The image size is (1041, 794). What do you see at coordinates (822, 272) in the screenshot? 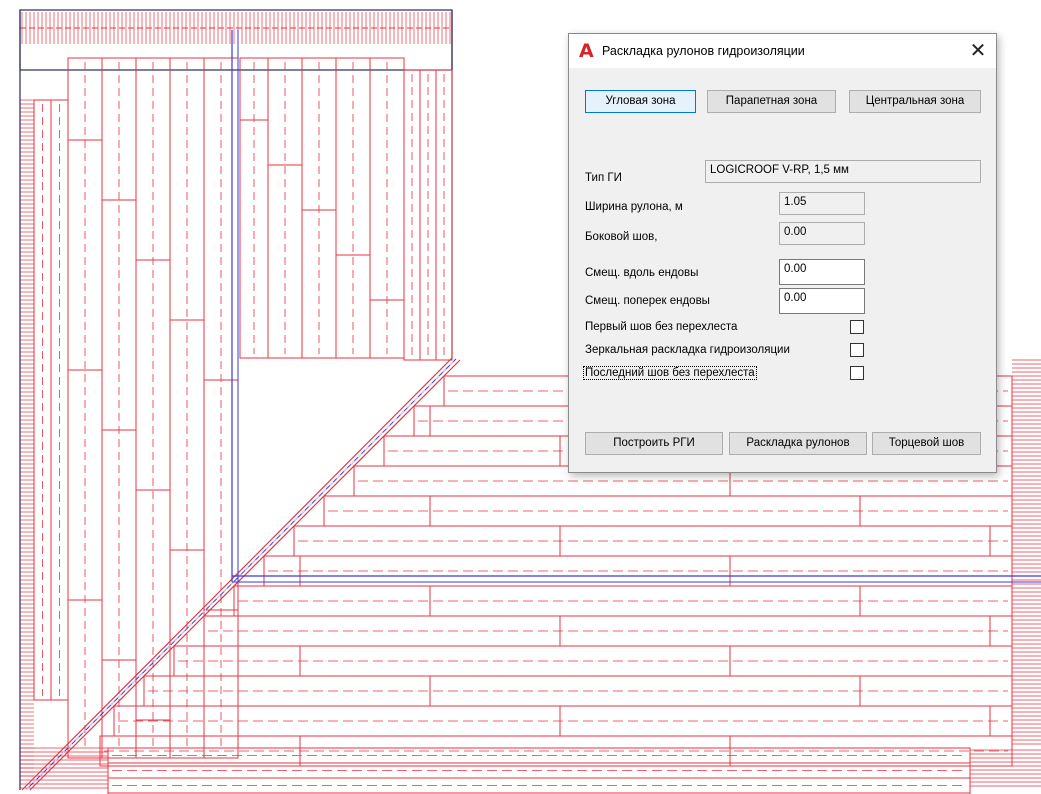
I see `offset-along-input: 0.00` at bounding box center [822, 272].